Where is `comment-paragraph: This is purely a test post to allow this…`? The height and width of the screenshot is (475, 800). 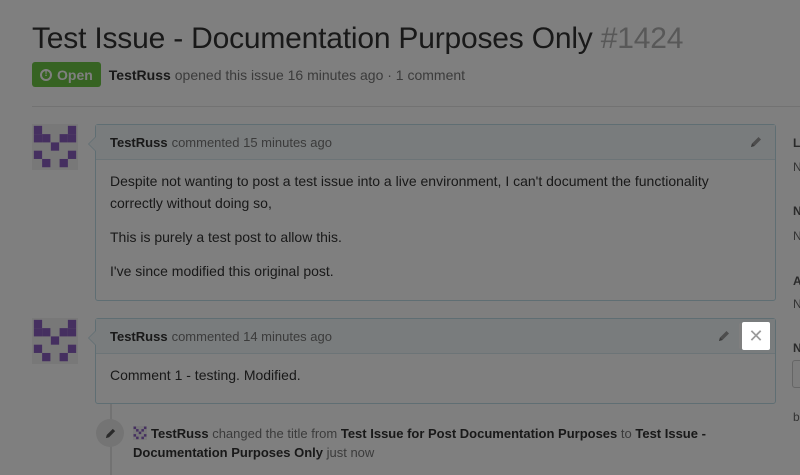 comment-paragraph: This is purely a test post to allow this… is located at coordinates (226, 237).